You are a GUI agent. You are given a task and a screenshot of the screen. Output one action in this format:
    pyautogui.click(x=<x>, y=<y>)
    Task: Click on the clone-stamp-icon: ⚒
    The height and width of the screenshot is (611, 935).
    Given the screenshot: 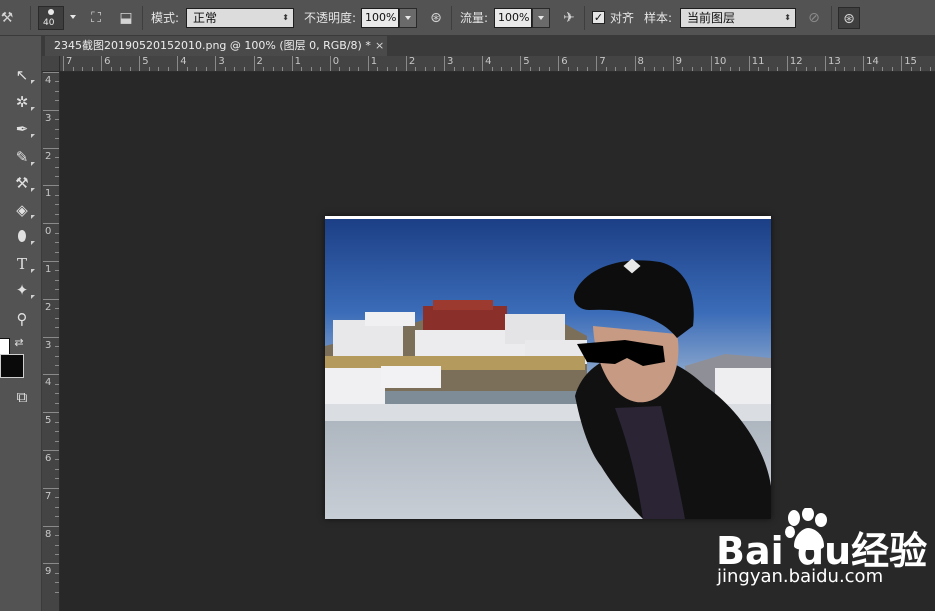 What is the action you would take?
    pyautogui.click(x=22, y=183)
    